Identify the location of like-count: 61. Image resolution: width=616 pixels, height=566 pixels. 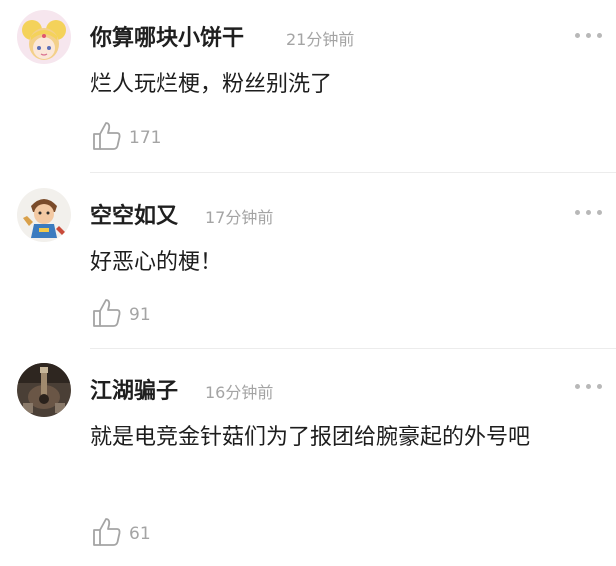
(140, 534).